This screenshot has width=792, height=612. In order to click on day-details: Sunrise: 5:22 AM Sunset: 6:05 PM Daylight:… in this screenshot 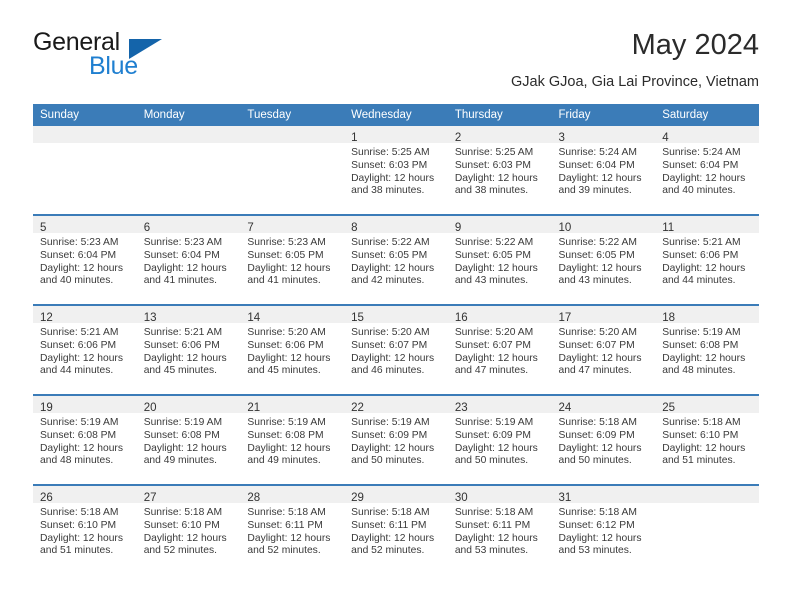, I will do `click(500, 260)`.